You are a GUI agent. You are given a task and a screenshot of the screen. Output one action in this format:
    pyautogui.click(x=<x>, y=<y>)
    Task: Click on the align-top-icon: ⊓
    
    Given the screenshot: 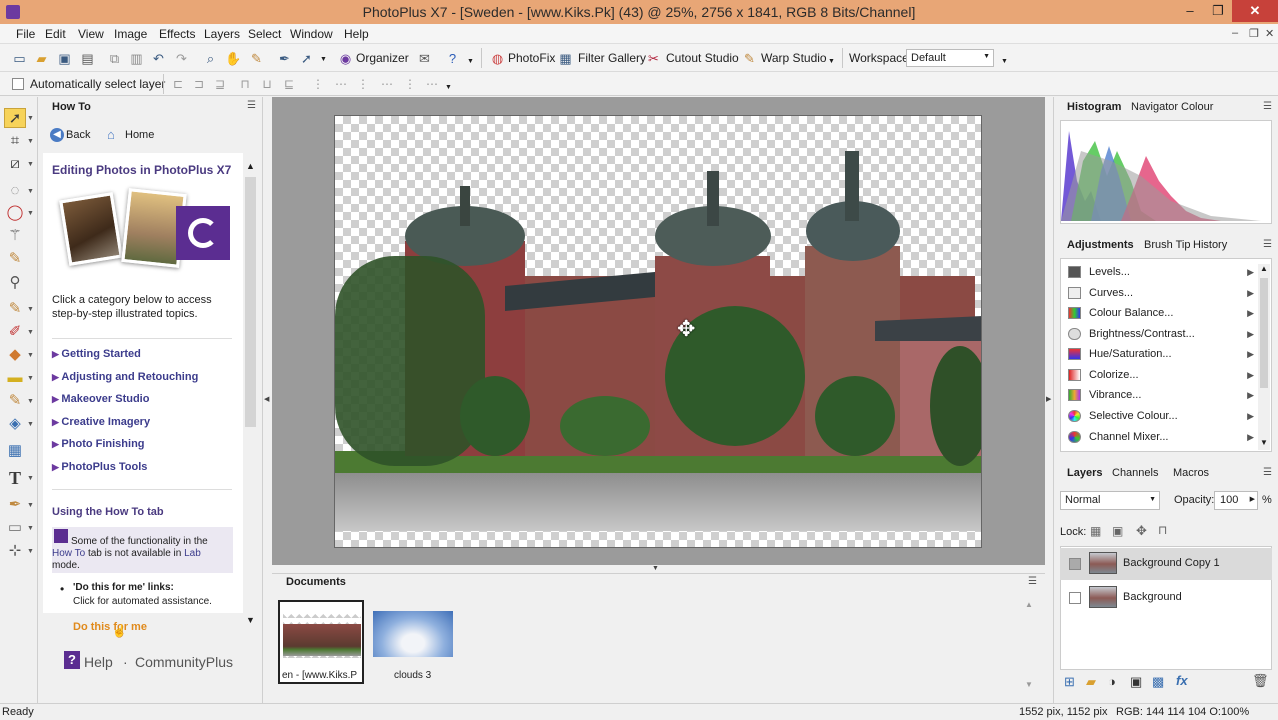 What is the action you would take?
    pyautogui.click(x=245, y=84)
    